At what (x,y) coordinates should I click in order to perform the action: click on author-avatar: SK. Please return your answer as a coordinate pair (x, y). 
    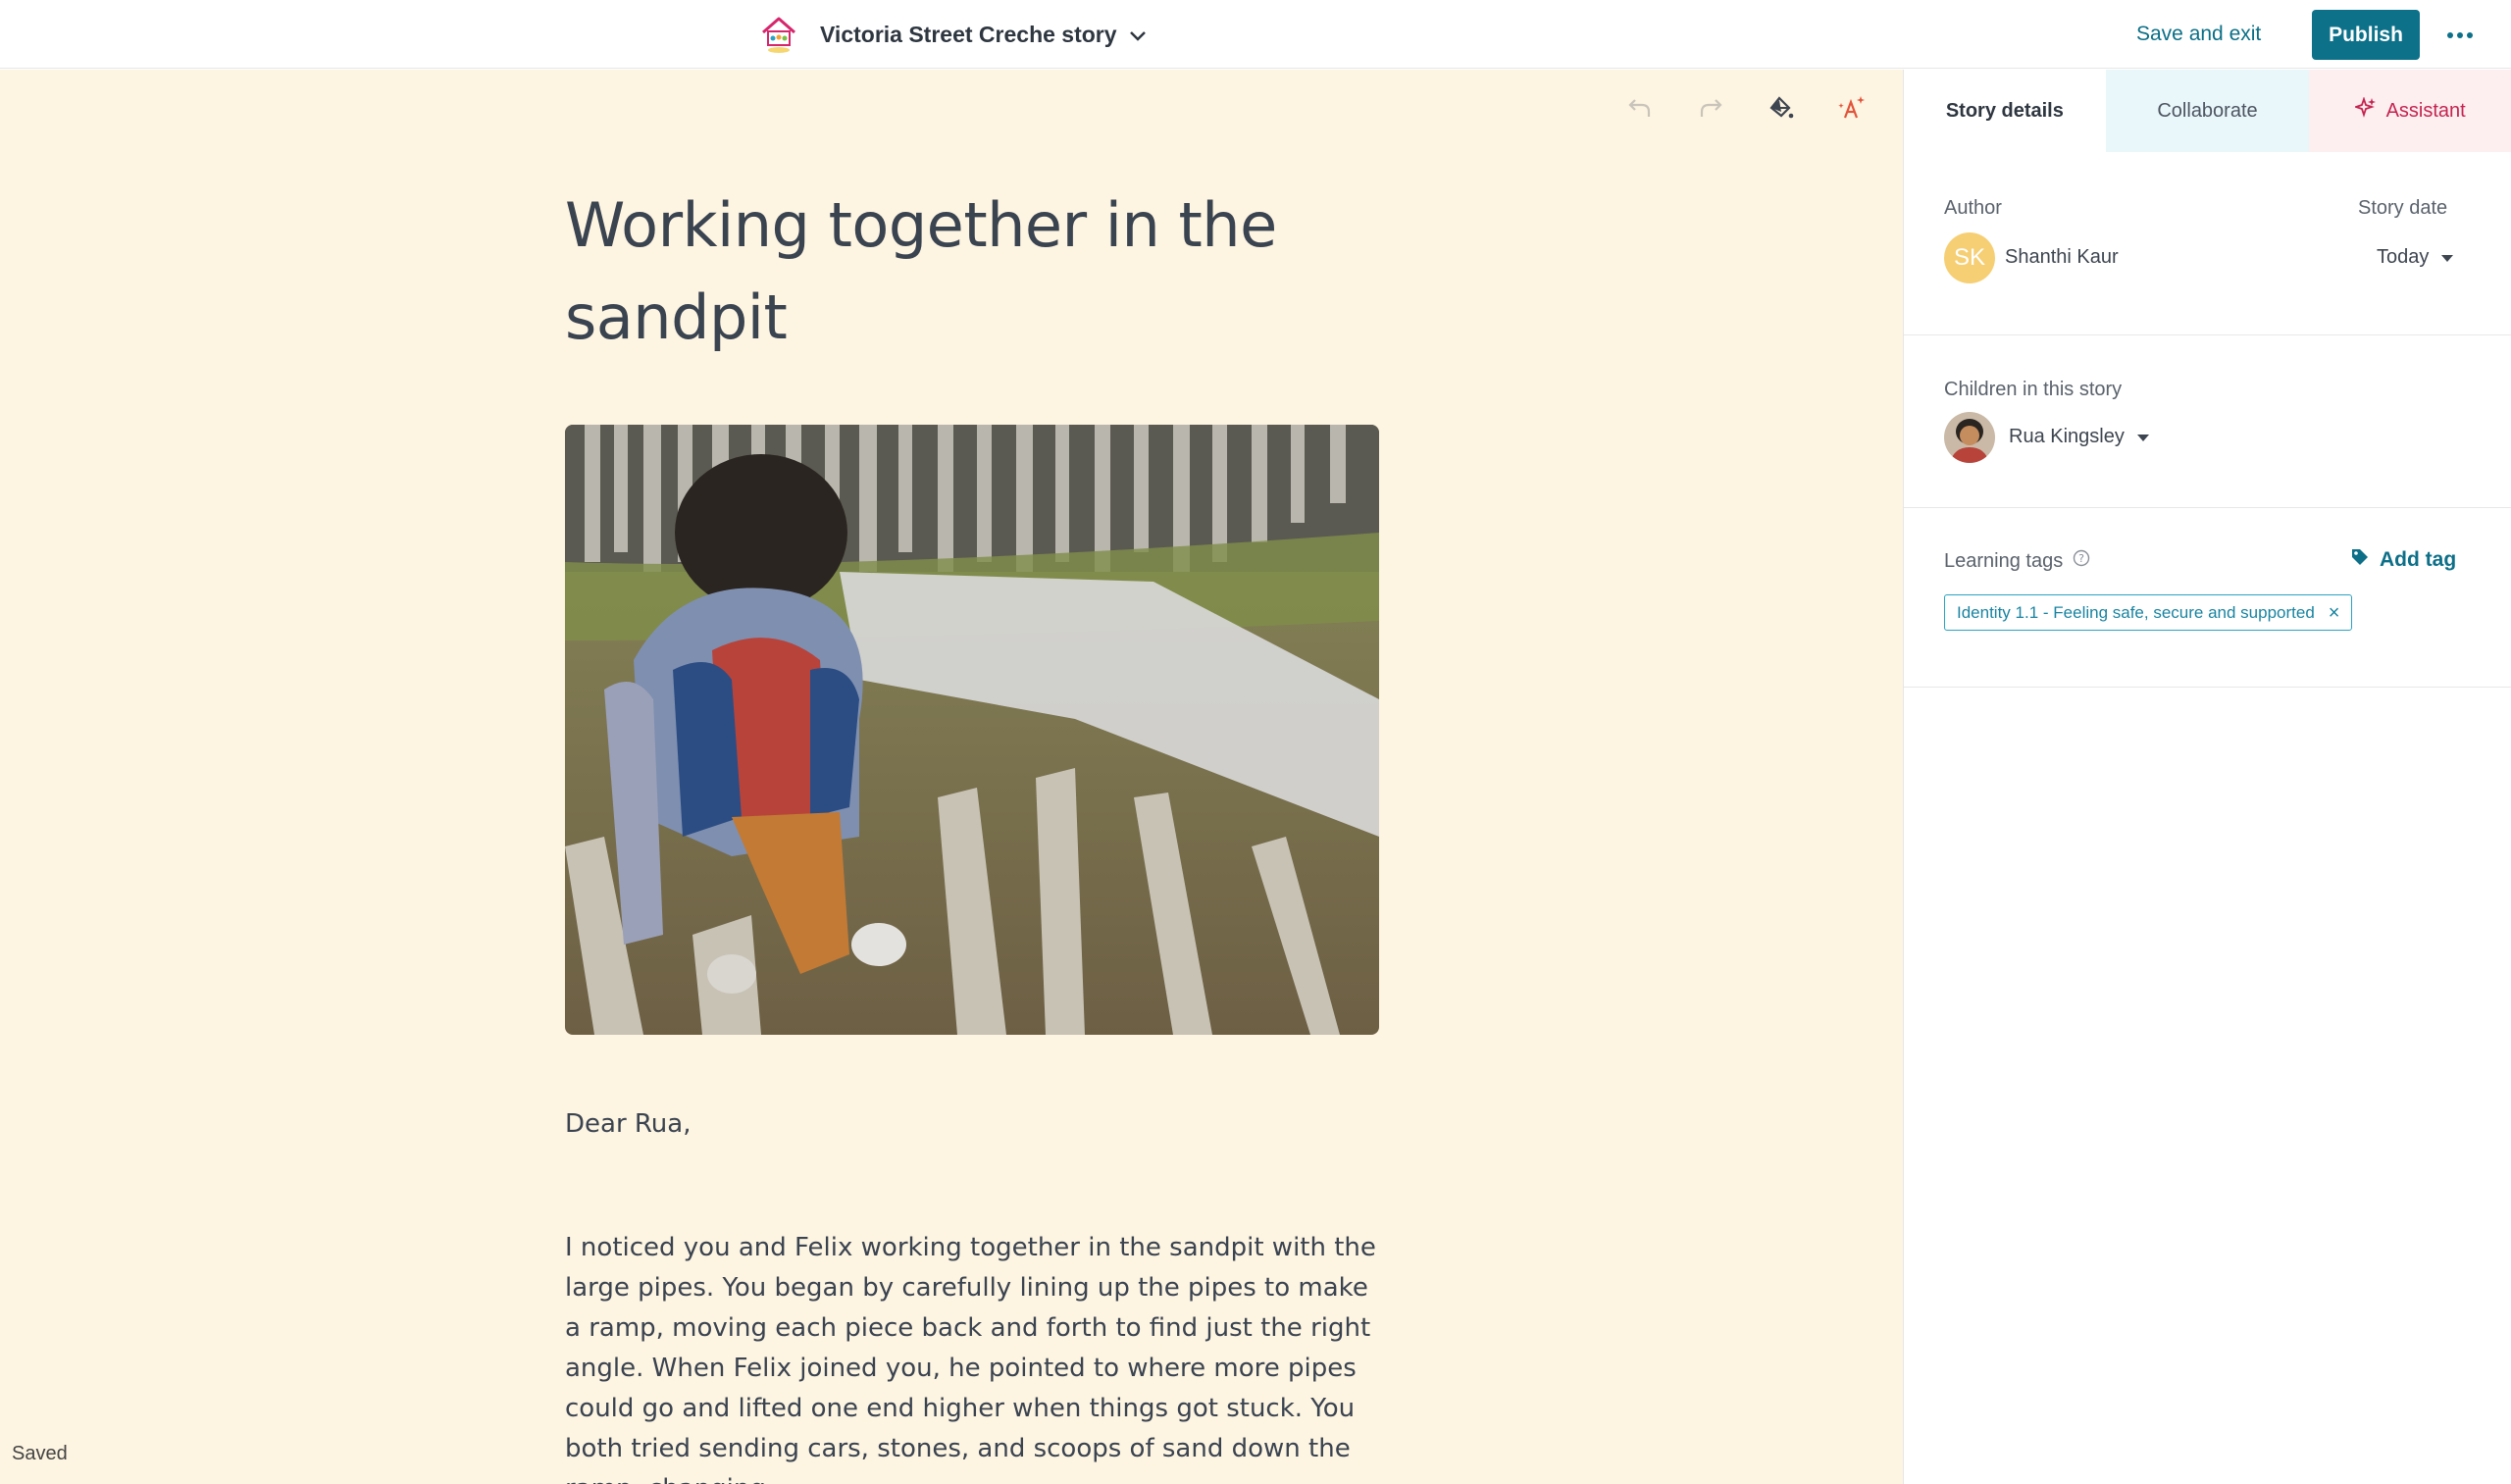
    Looking at the image, I should click on (1969, 257).